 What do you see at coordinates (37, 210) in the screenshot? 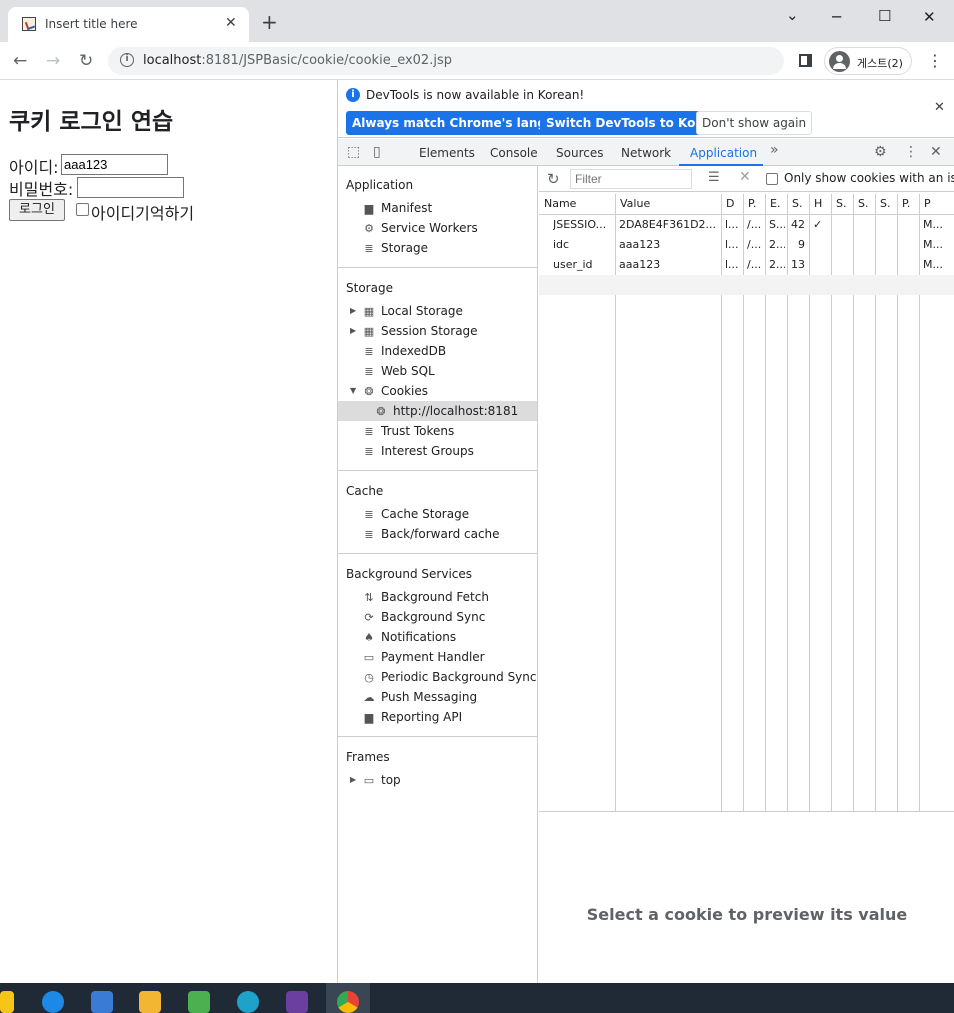
I see `login-button: 로그인` at bounding box center [37, 210].